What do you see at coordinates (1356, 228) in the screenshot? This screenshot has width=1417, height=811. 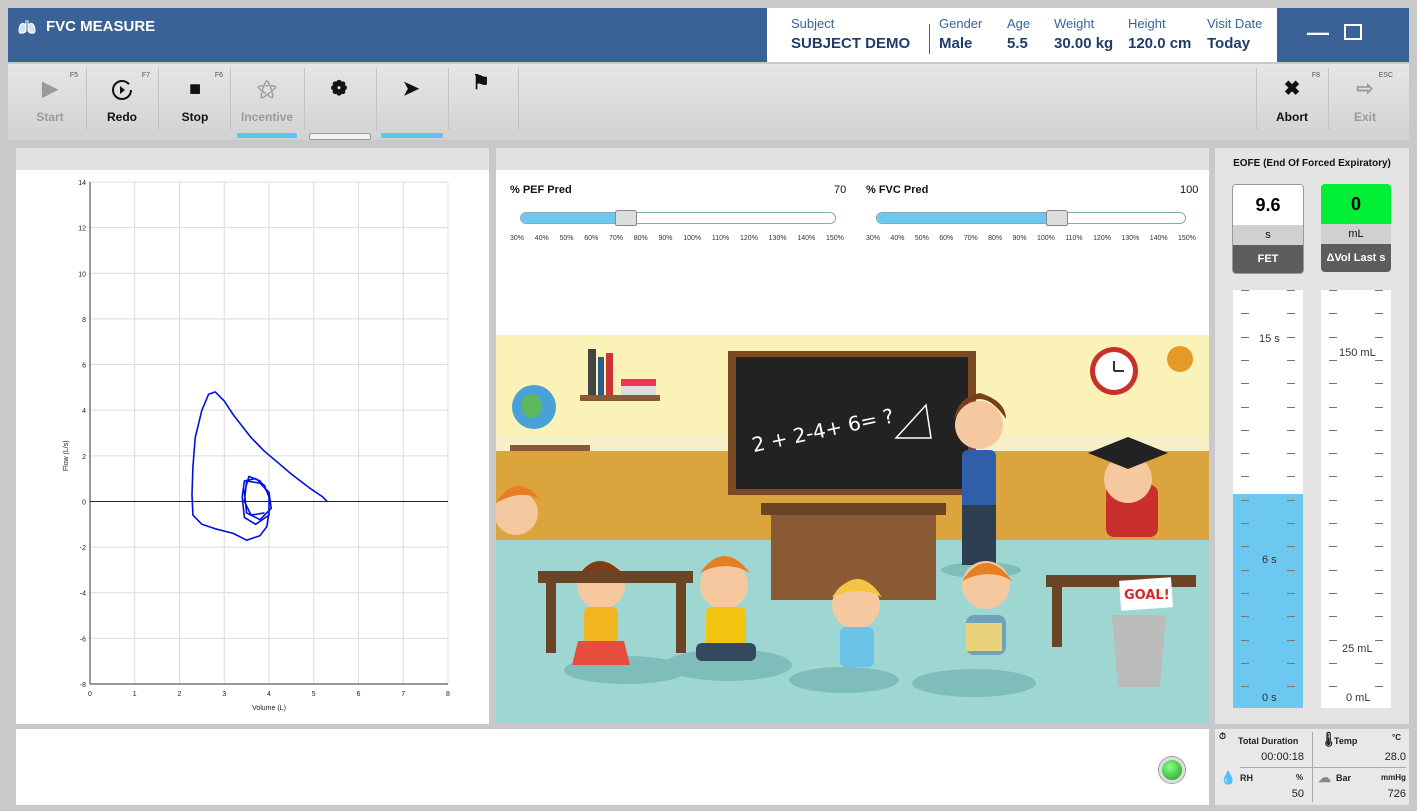 I see `dvol-card: 0 mL ΔVol Last s` at bounding box center [1356, 228].